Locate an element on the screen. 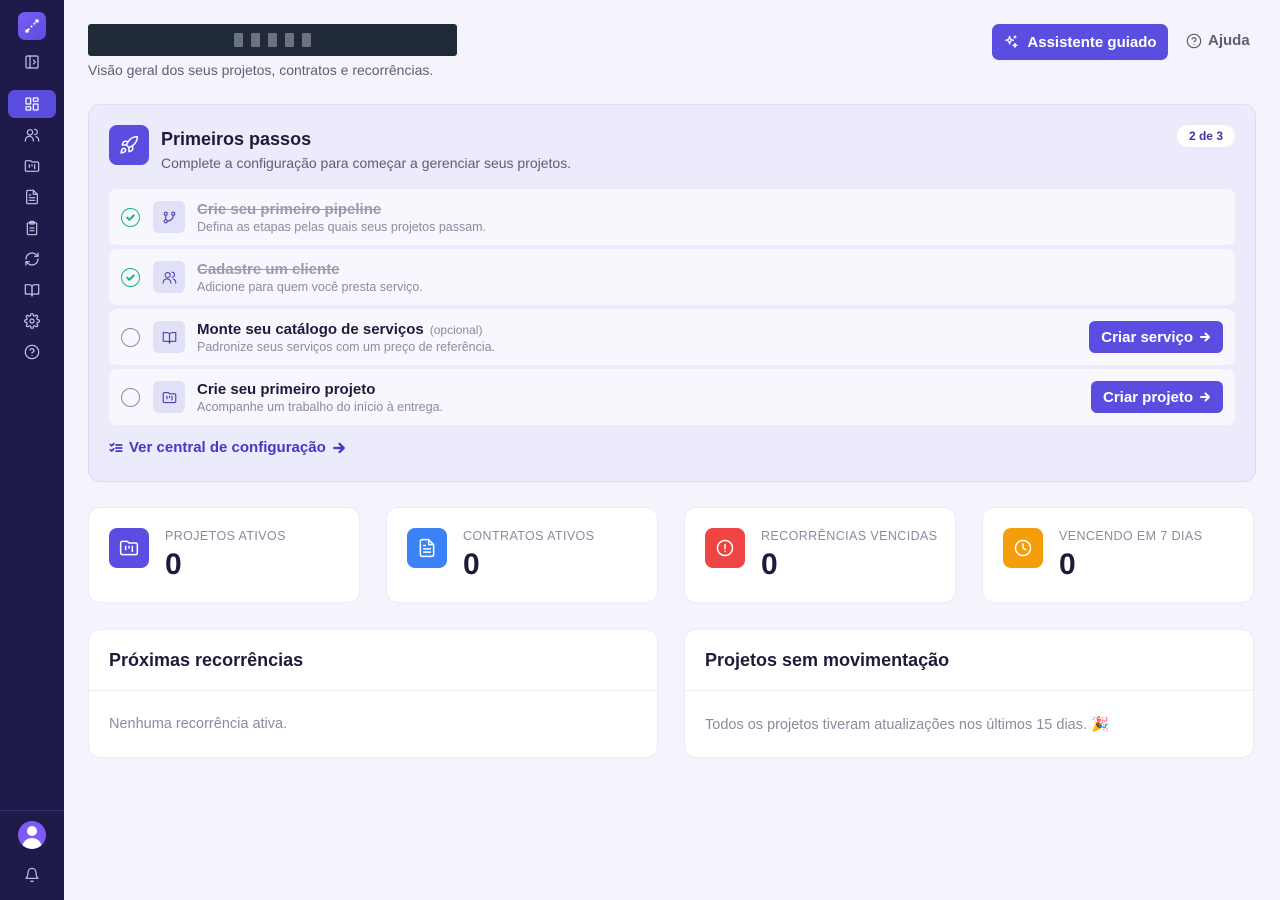 The image size is (1280, 900). optional-tag: (opcional) is located at coordinates (456, 330).